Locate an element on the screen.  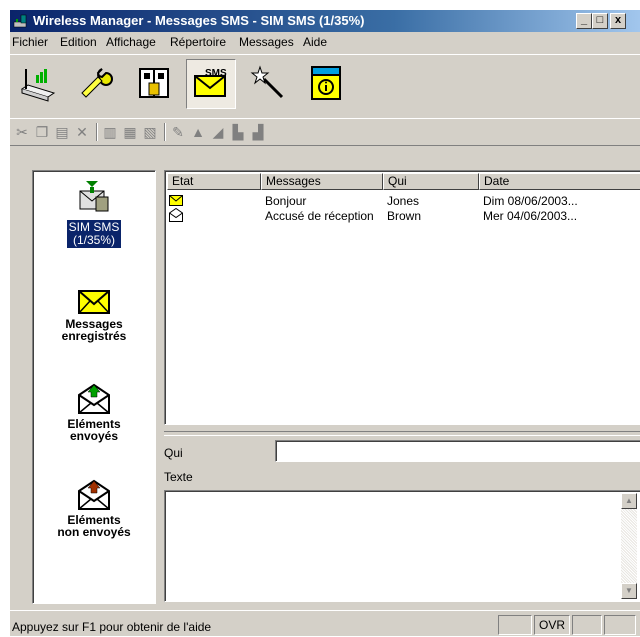
sidebar-item-label: Eléments non envoyés is located at coordinates (94, 526).